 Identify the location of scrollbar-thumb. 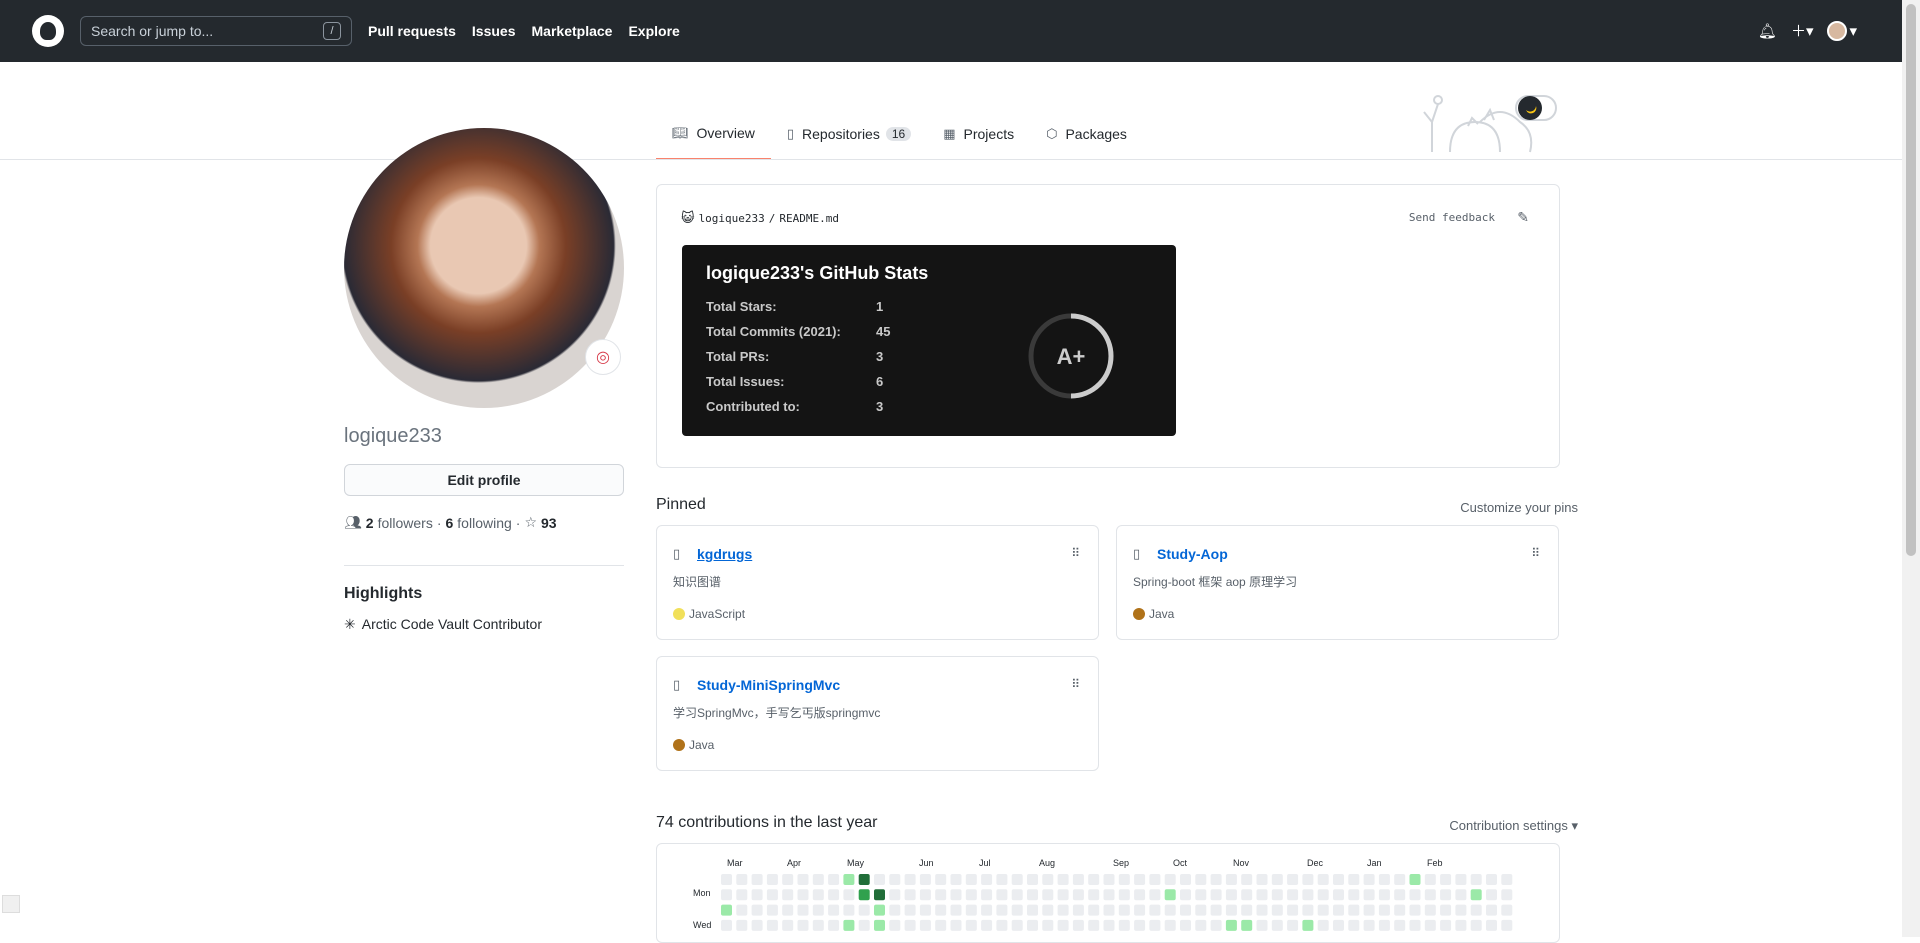
(1911, 280).